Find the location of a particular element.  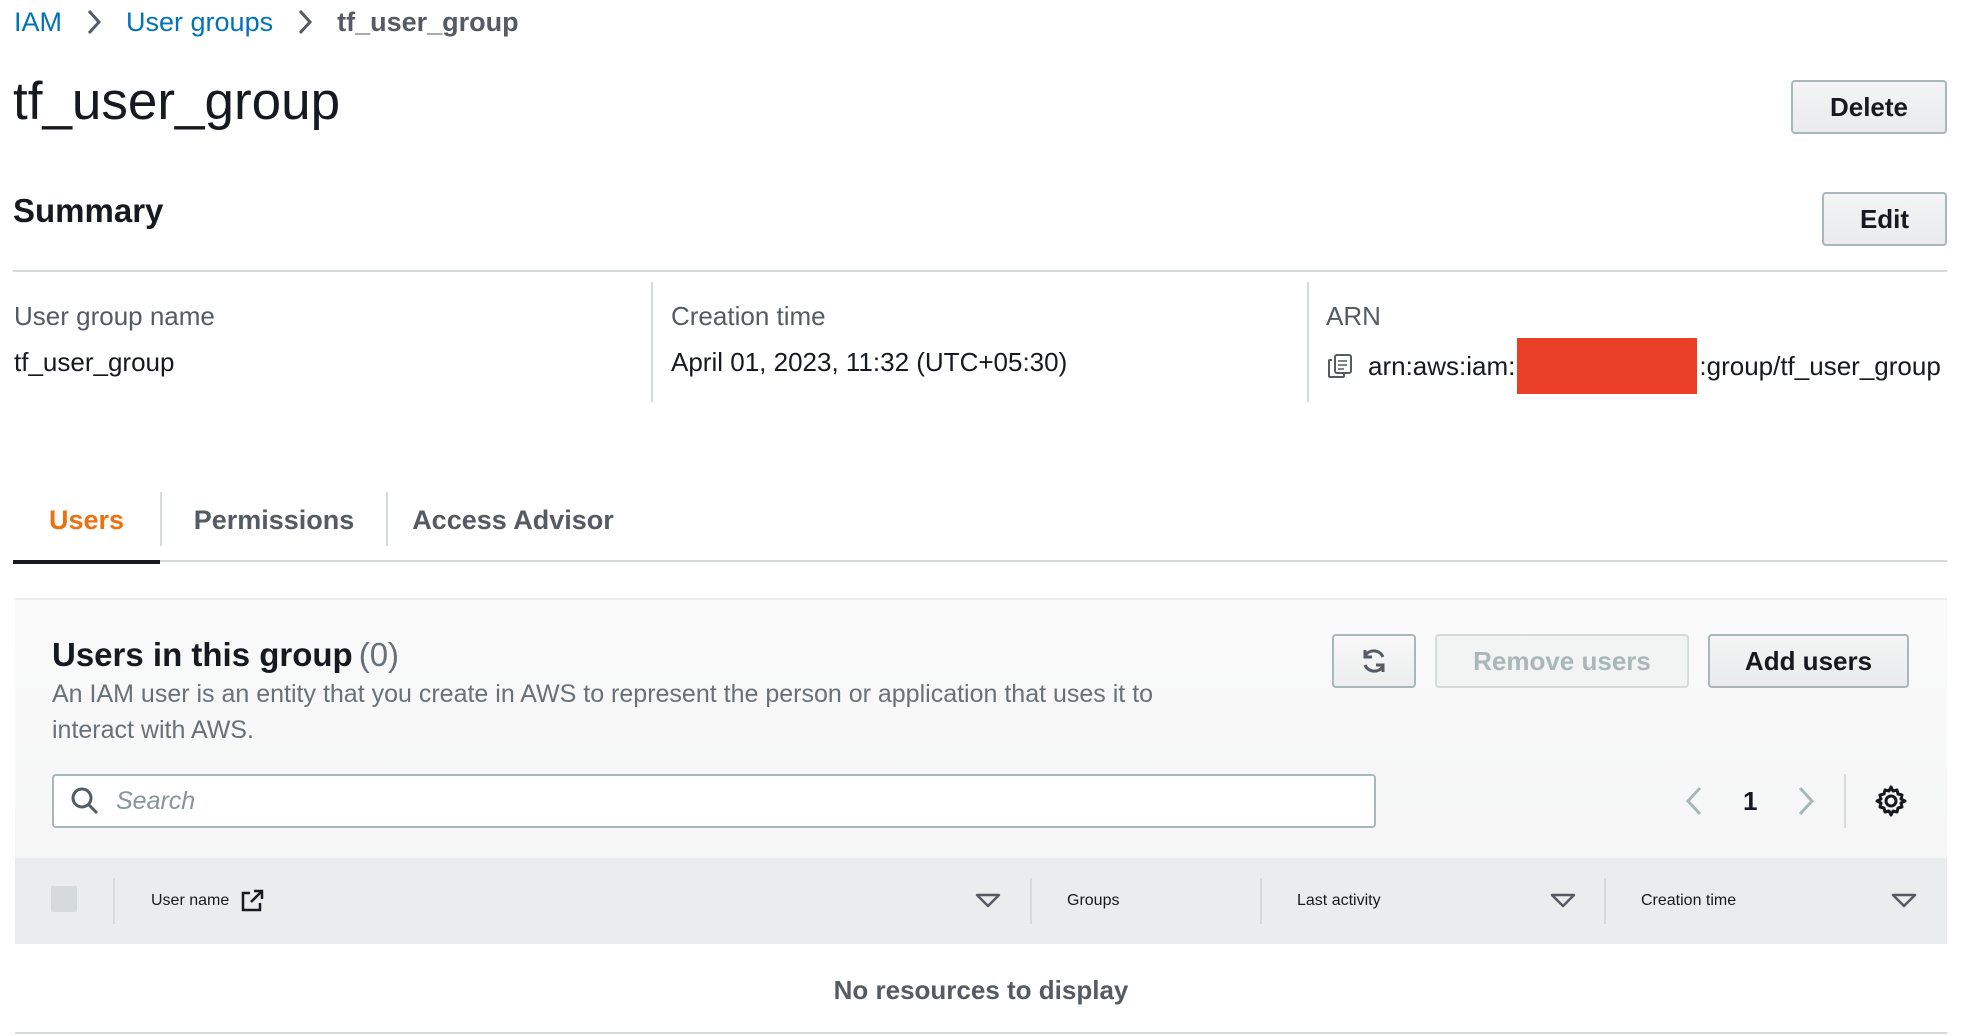

column-header-creation-time: Creation time is located at coordinates (1688, 901).